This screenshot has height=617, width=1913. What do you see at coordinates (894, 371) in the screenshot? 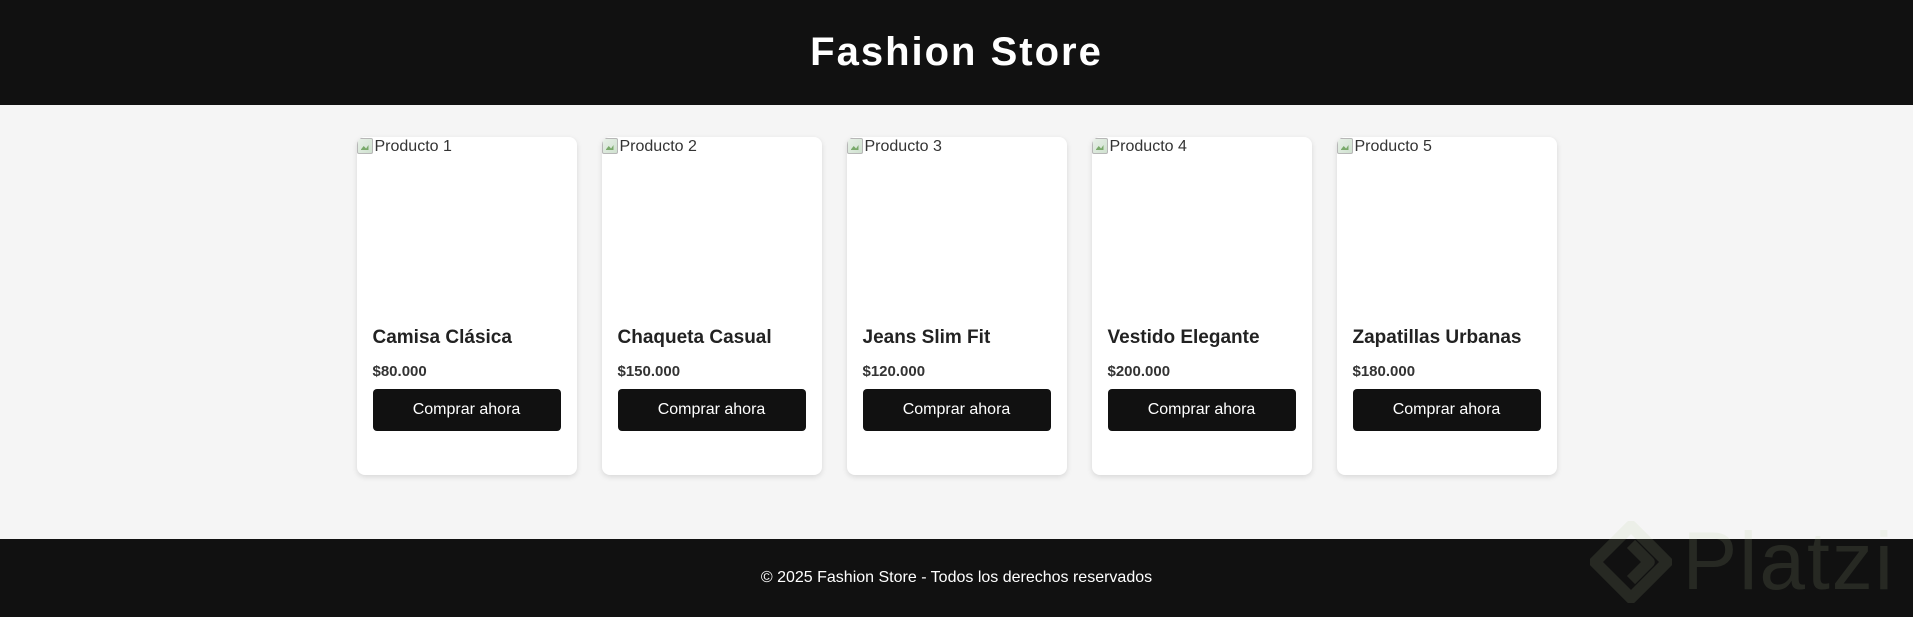
I see `product-price: $120.000` at bounding box center [894, 371].